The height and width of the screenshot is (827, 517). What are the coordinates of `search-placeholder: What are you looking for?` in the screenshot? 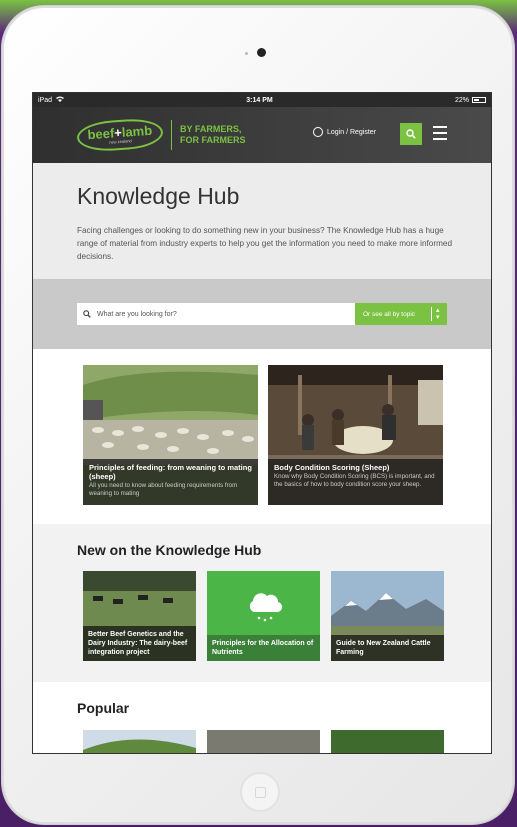 It's located at (137, 314).